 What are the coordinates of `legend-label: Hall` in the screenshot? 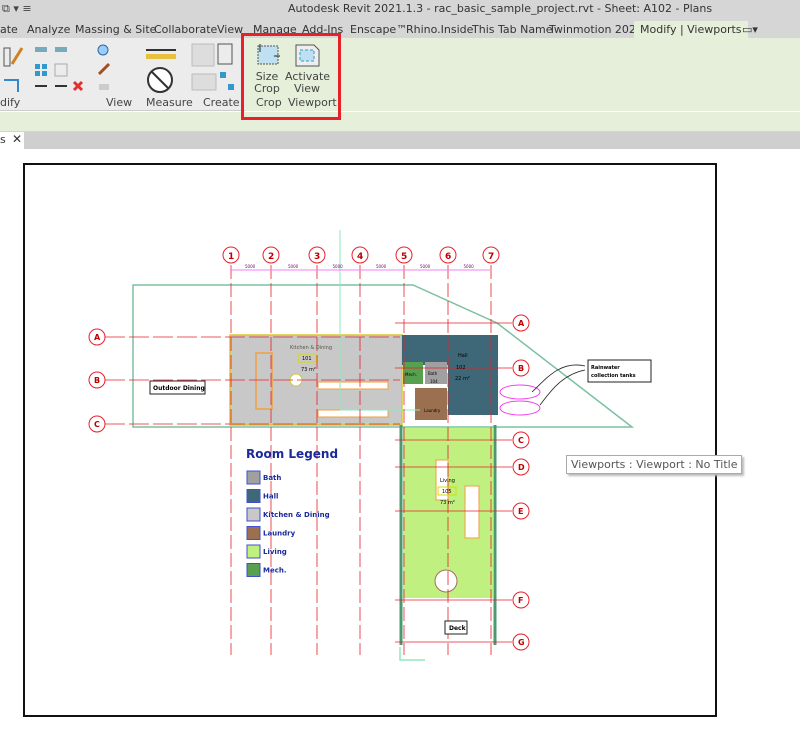 It's located at (270, 497).